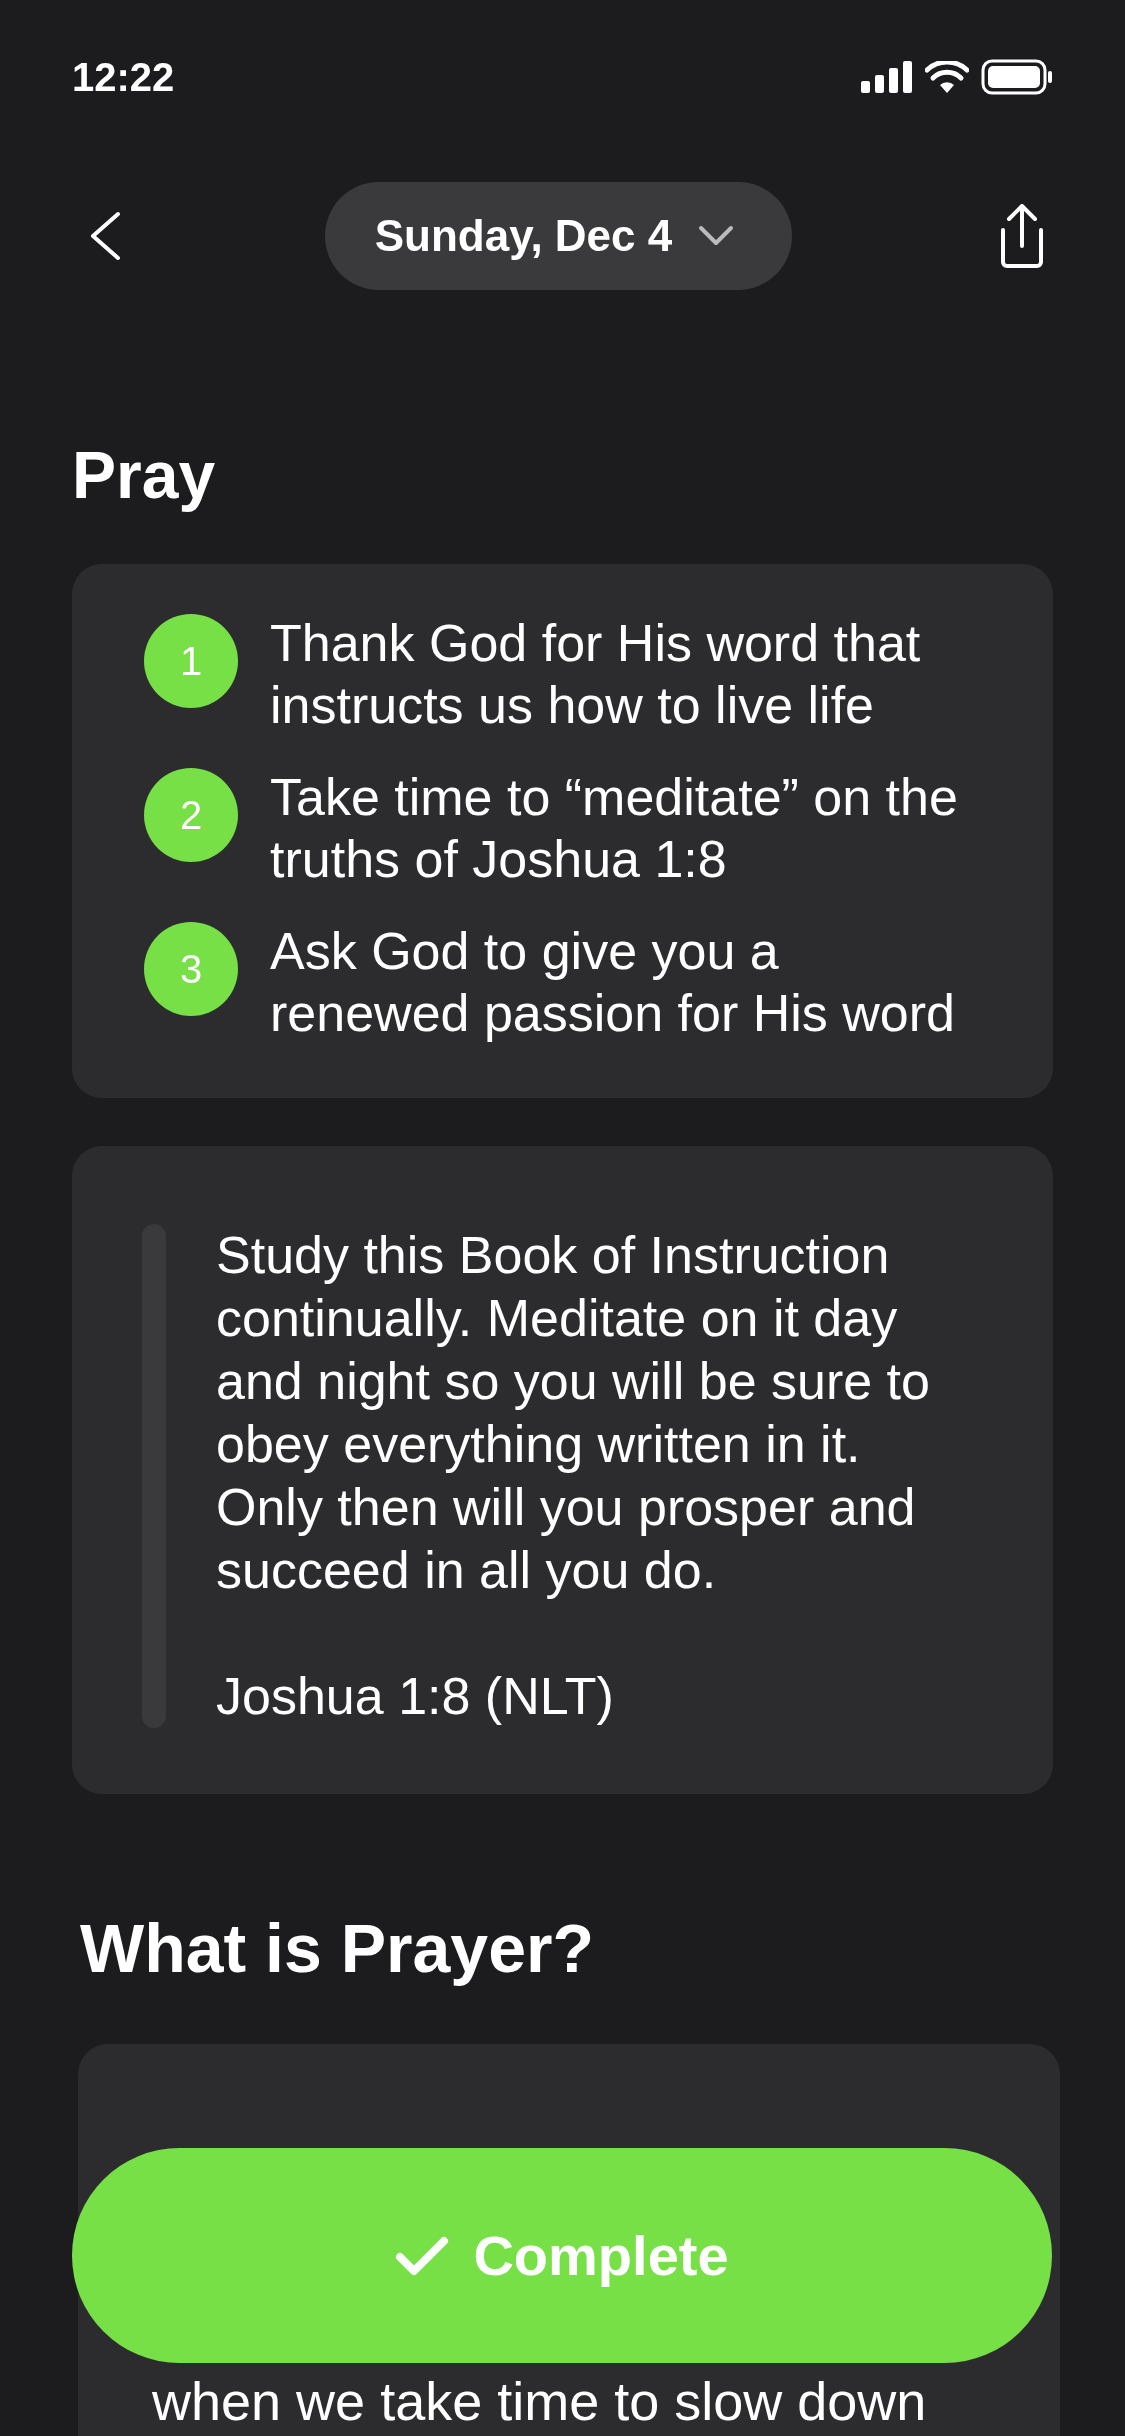  I want to click on step-number: 2, so click(191, 815).